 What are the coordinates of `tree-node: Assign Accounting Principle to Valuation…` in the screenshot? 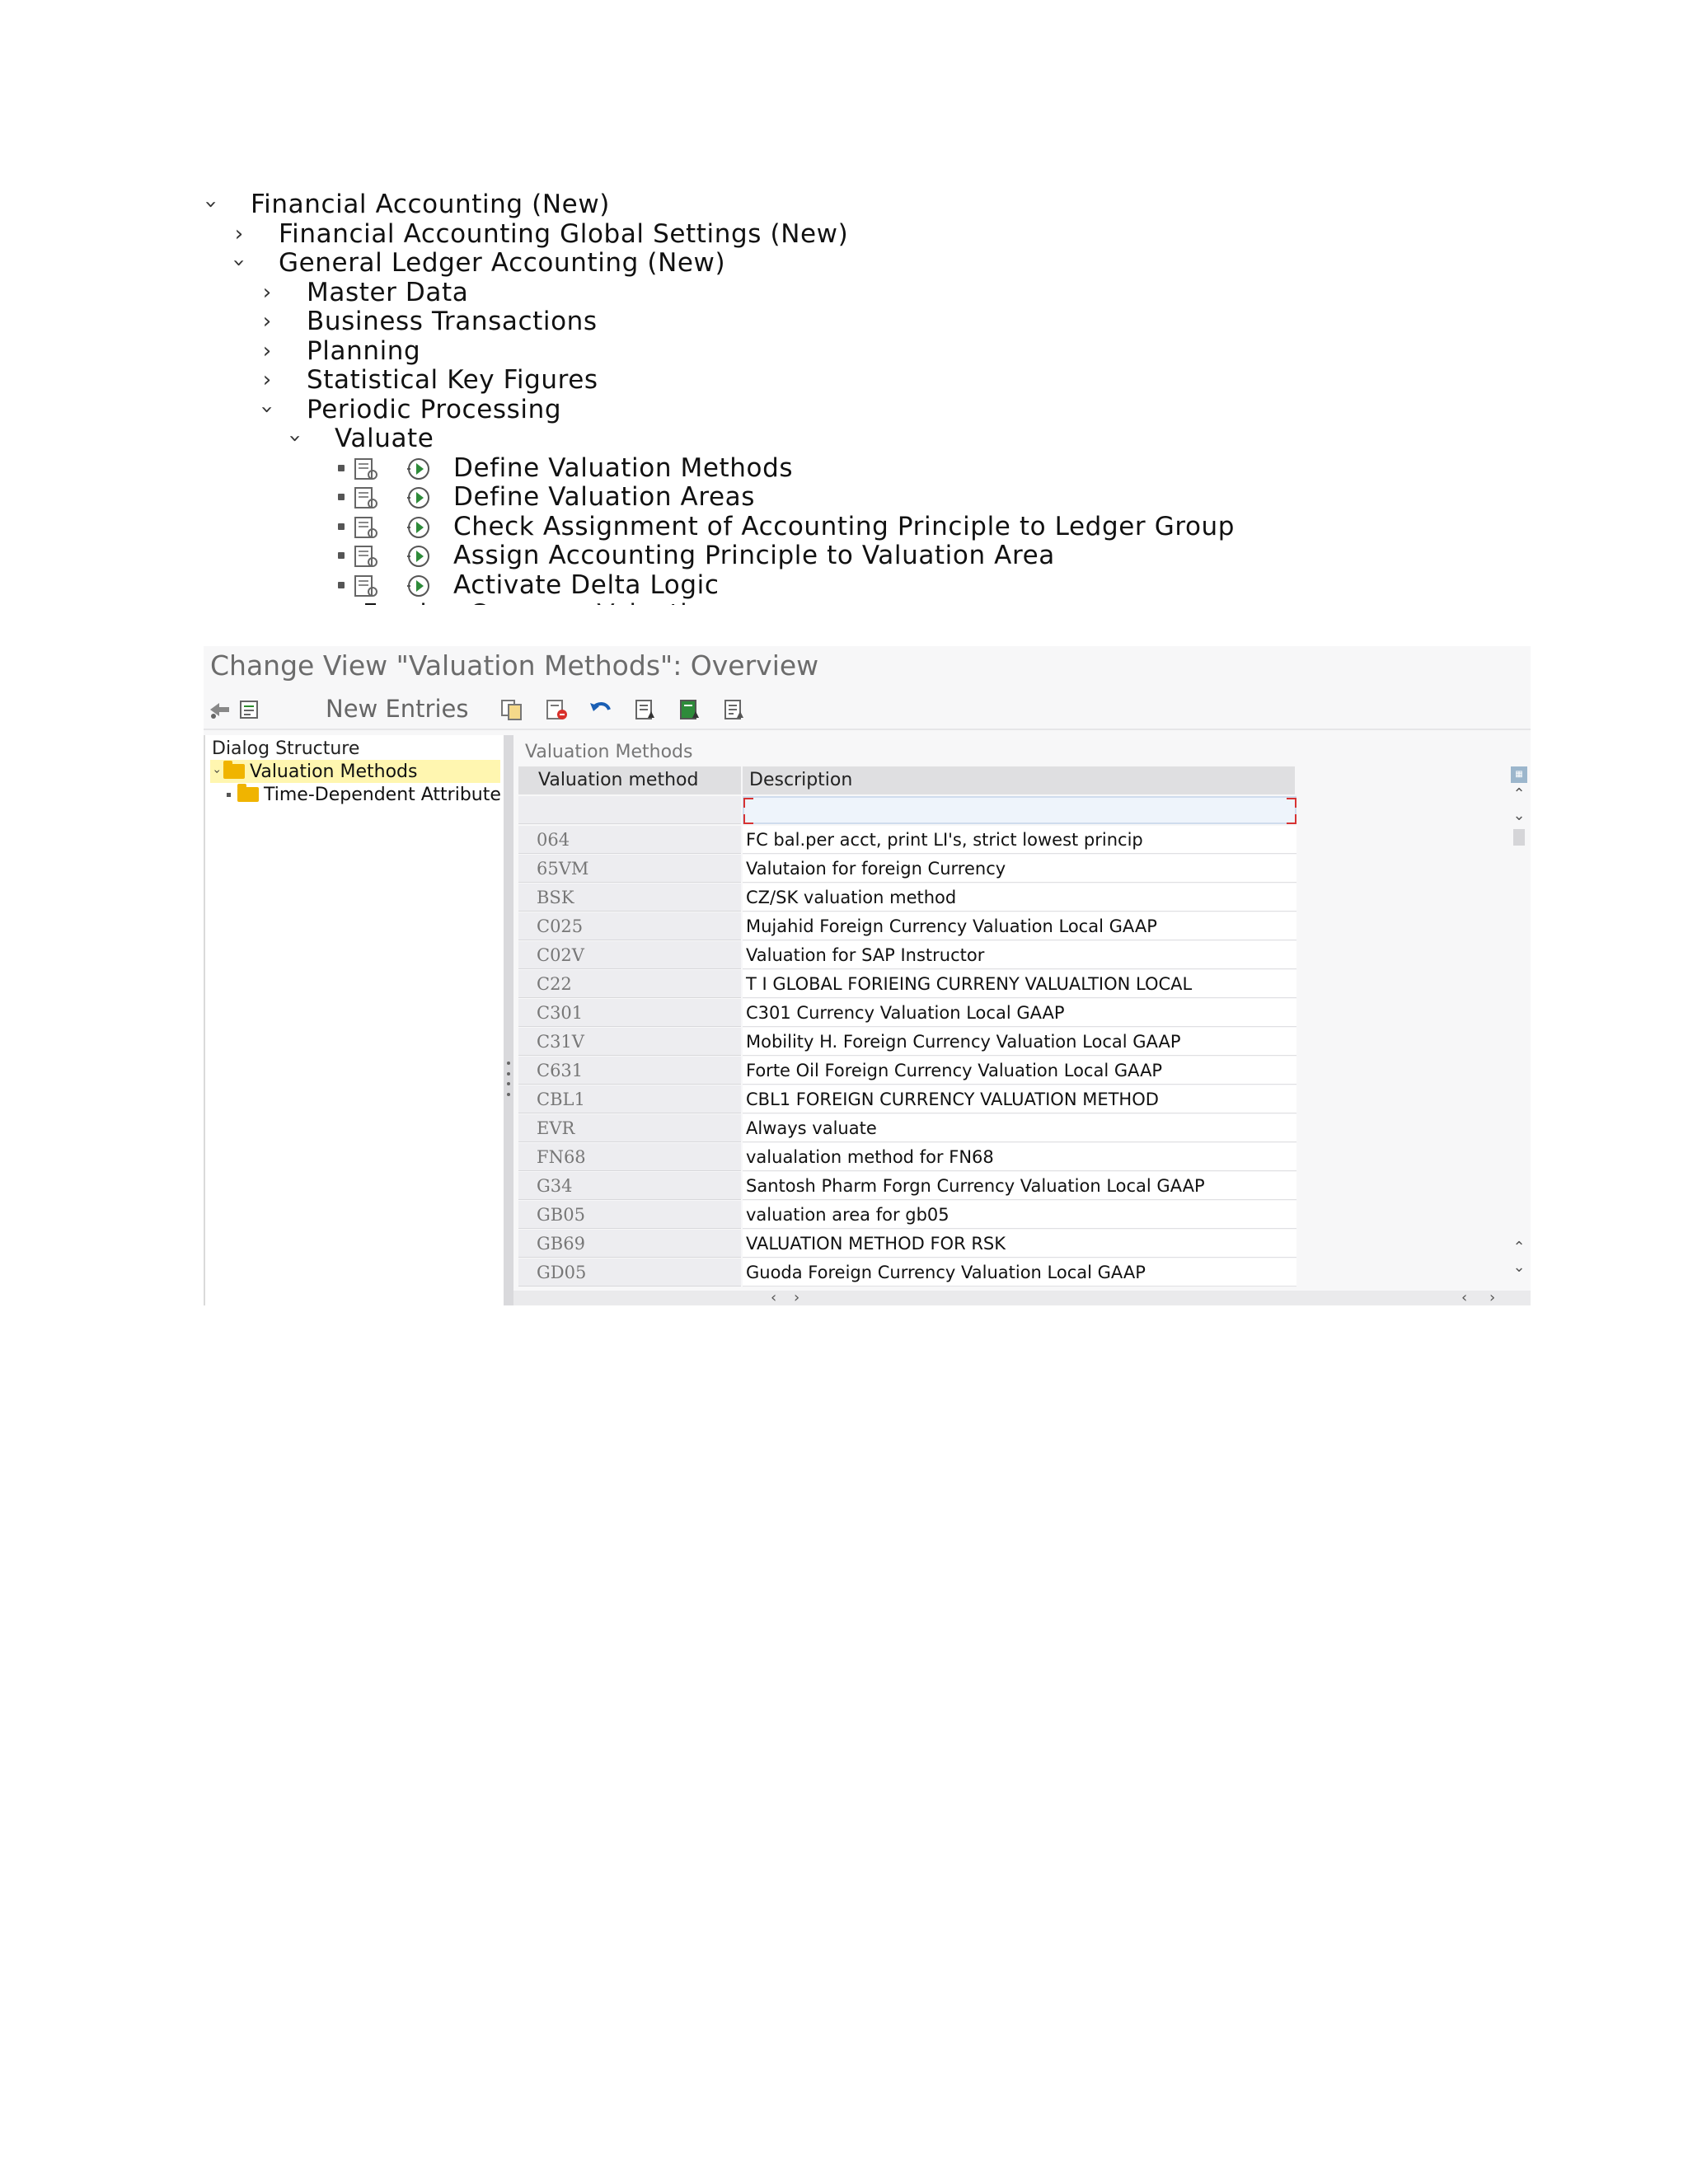 It's located at (783, 555).